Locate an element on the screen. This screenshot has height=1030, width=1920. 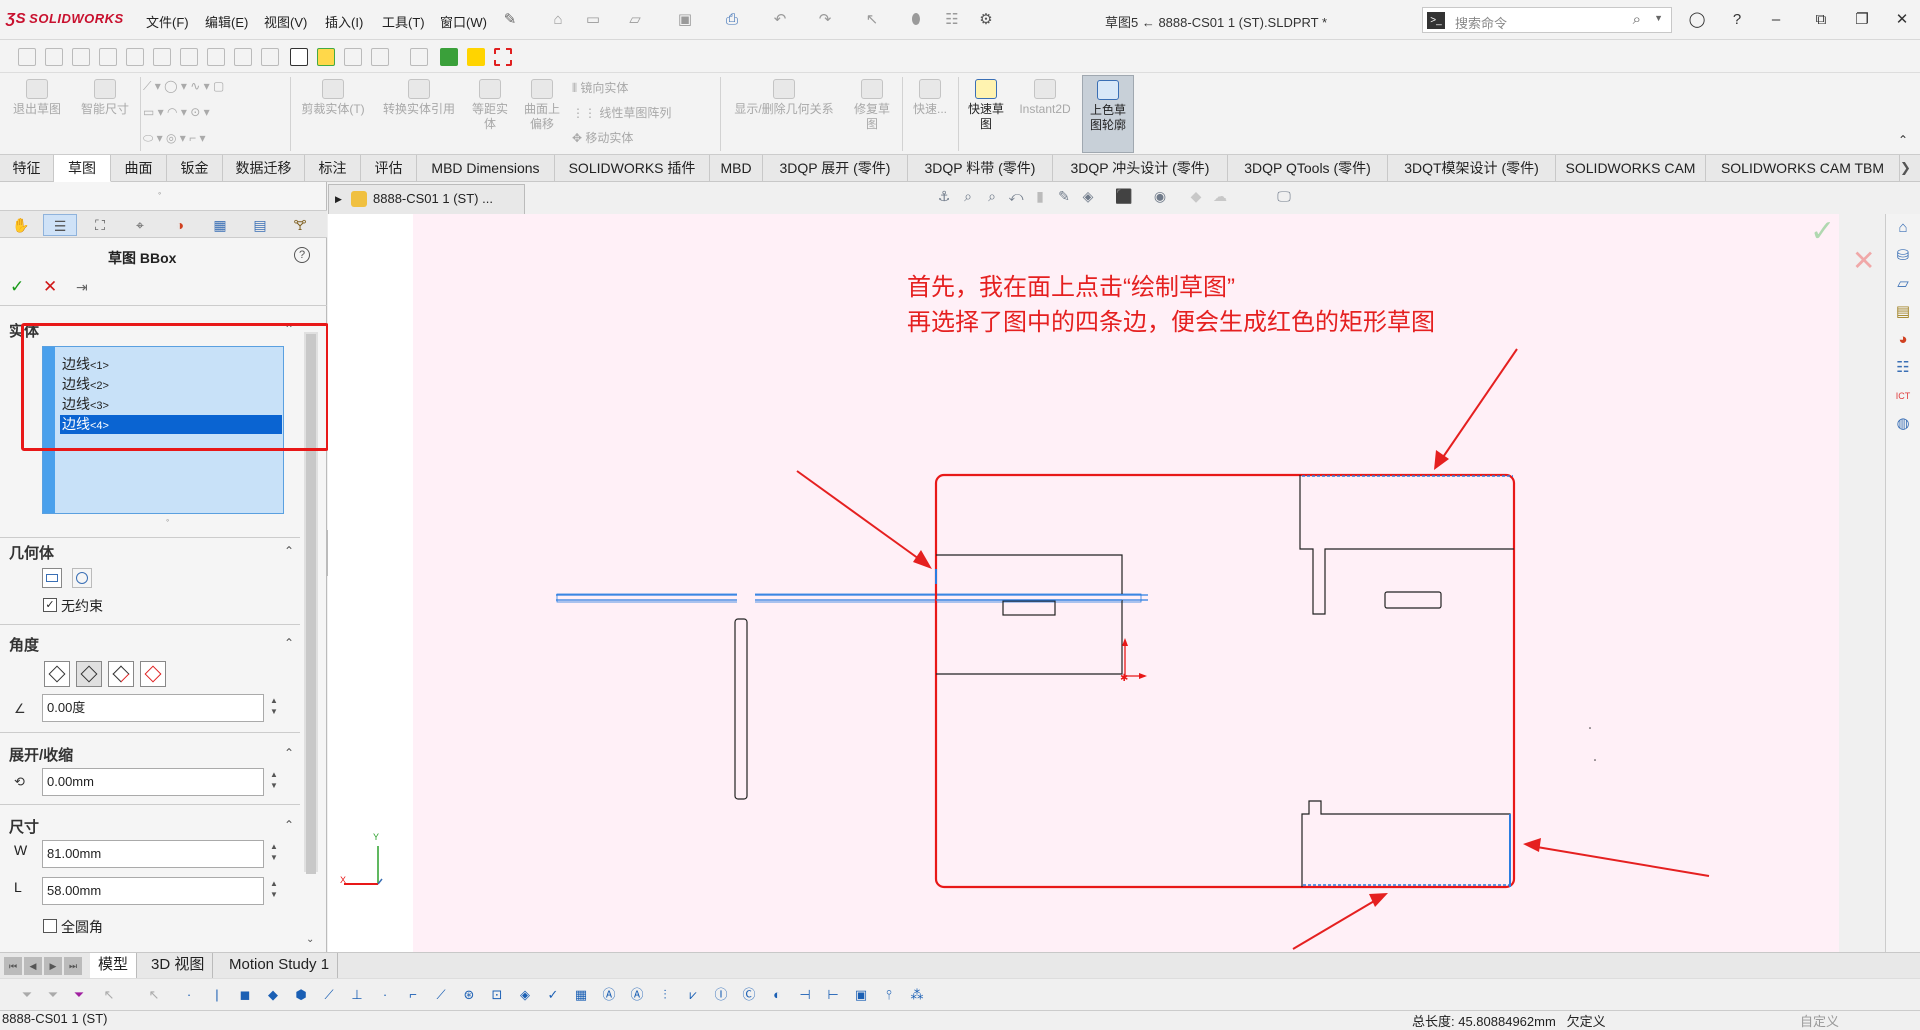
apply-scene-icon: ☁ is located at coordinates (1220, 197).